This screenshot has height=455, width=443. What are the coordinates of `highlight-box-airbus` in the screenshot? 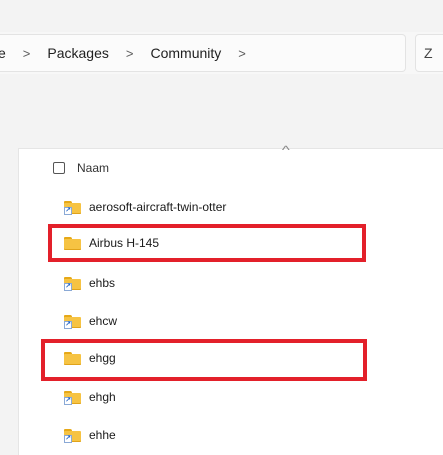 It's located at (207, 243).